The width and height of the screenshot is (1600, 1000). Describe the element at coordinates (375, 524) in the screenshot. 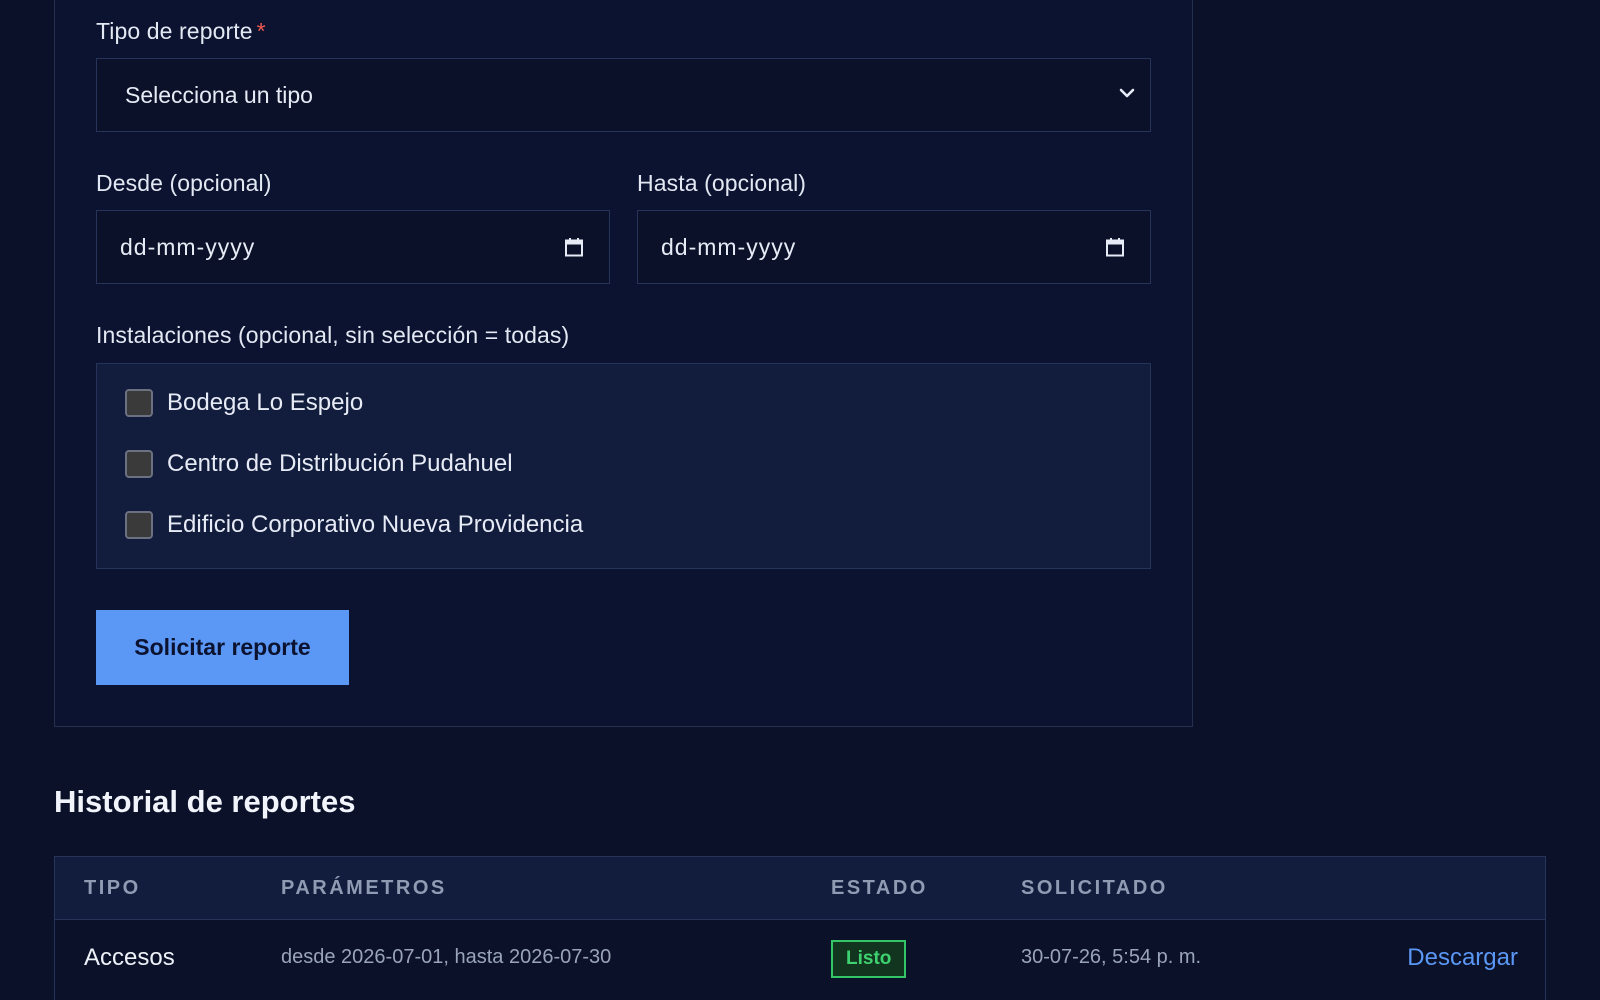

I see `facility-label: Edificio Corporativo Nueva Providencia` at that location.